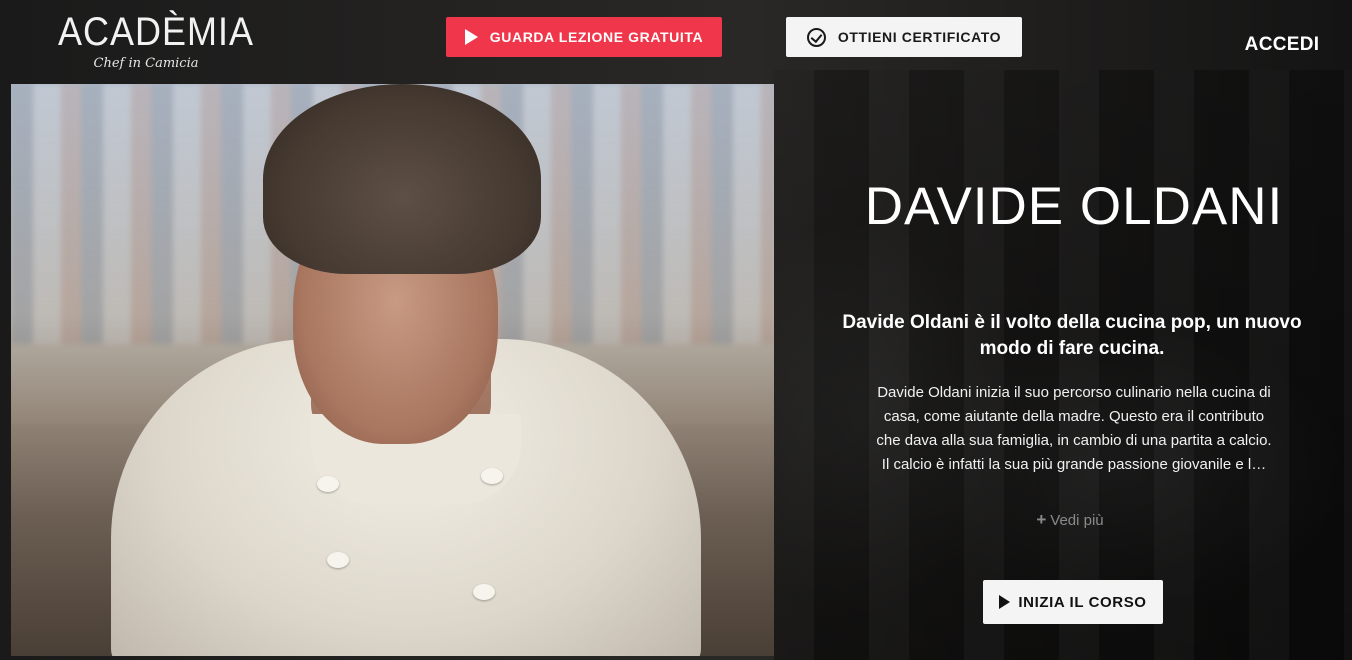 This screenshot has height=660, width=1352. I want to click on plus-icon: +, so click(1041, 519).